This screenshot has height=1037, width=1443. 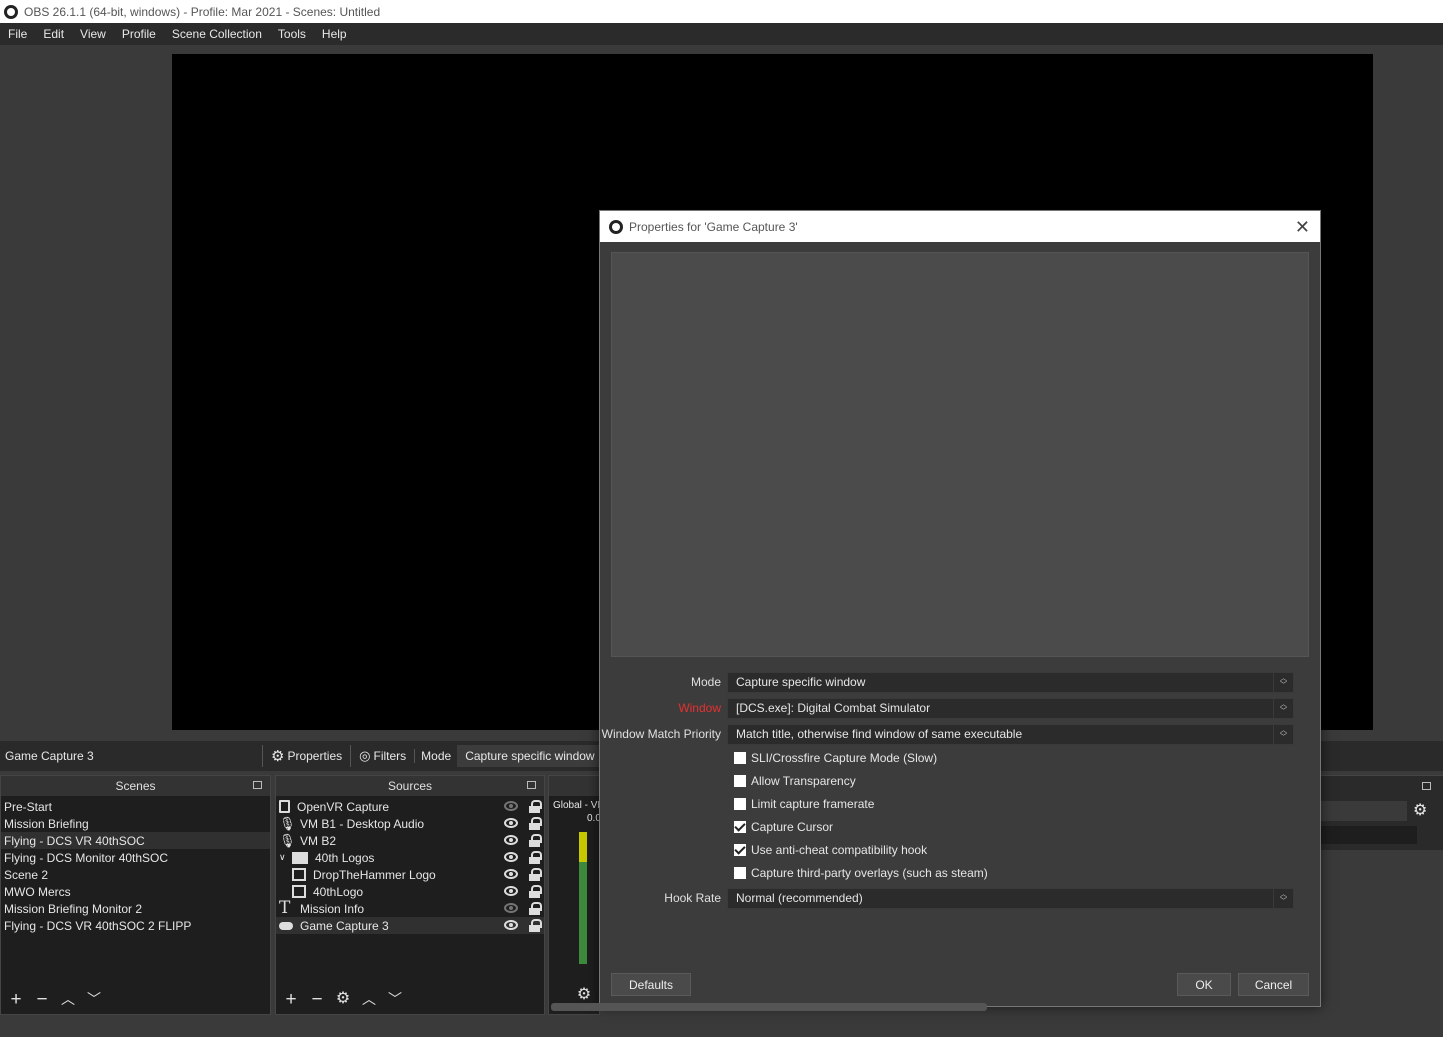 I want to click on add-scene-plus-icon: +, so click(x=16, y=999).